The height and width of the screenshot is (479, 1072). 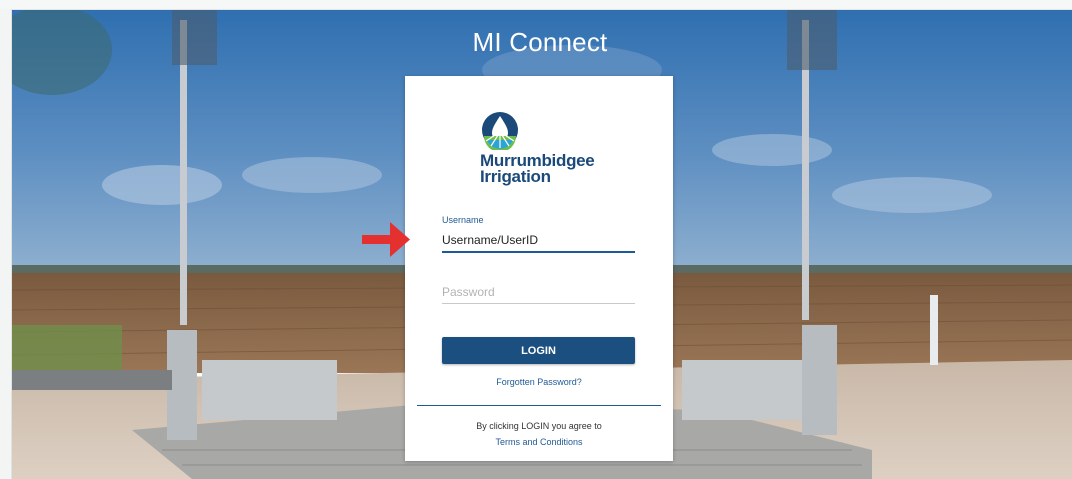 I want to click on brand-line2: Irrigation, so click(x=515, y=176).